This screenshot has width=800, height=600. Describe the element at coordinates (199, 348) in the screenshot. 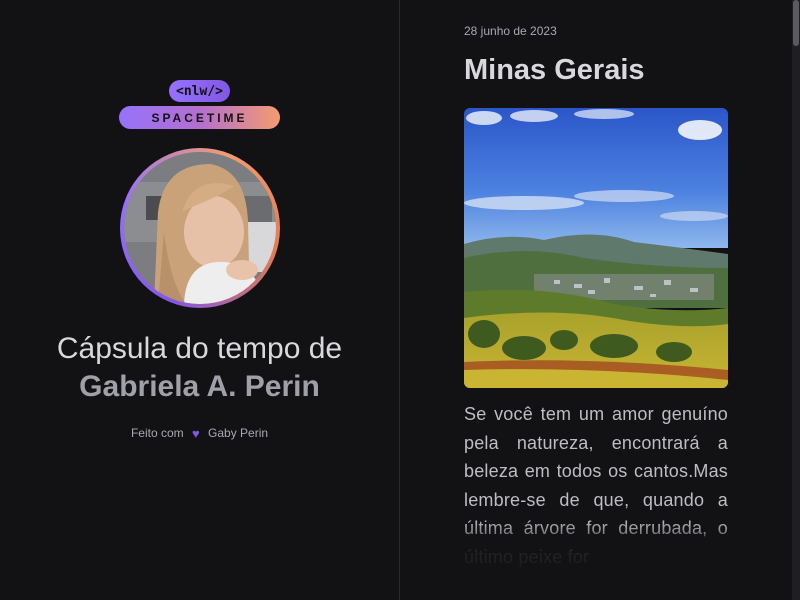

I see `capsule-title-line1: Cápsula do tempo de` at that location.